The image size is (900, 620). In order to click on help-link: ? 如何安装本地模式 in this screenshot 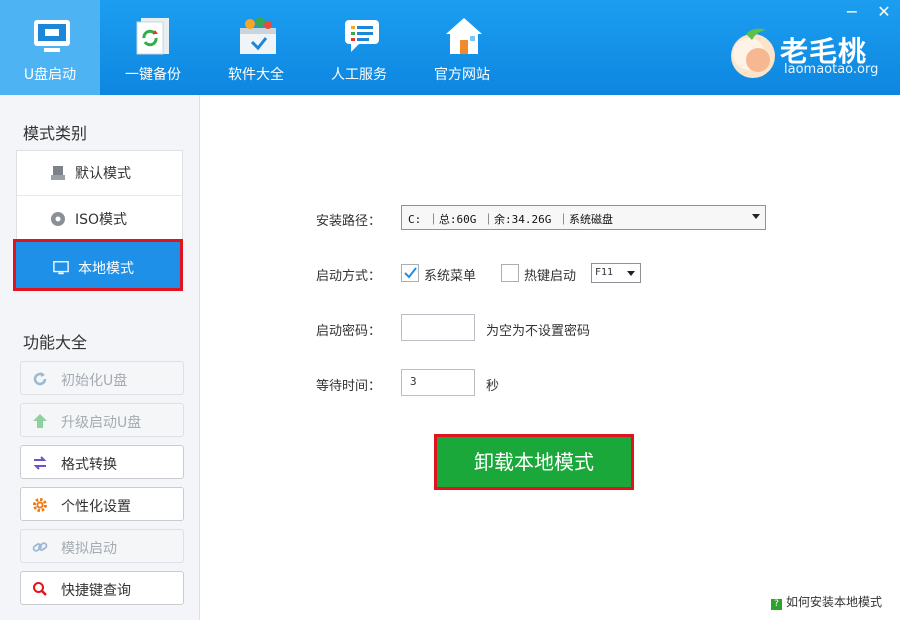, I will do `click(826, 601)`.